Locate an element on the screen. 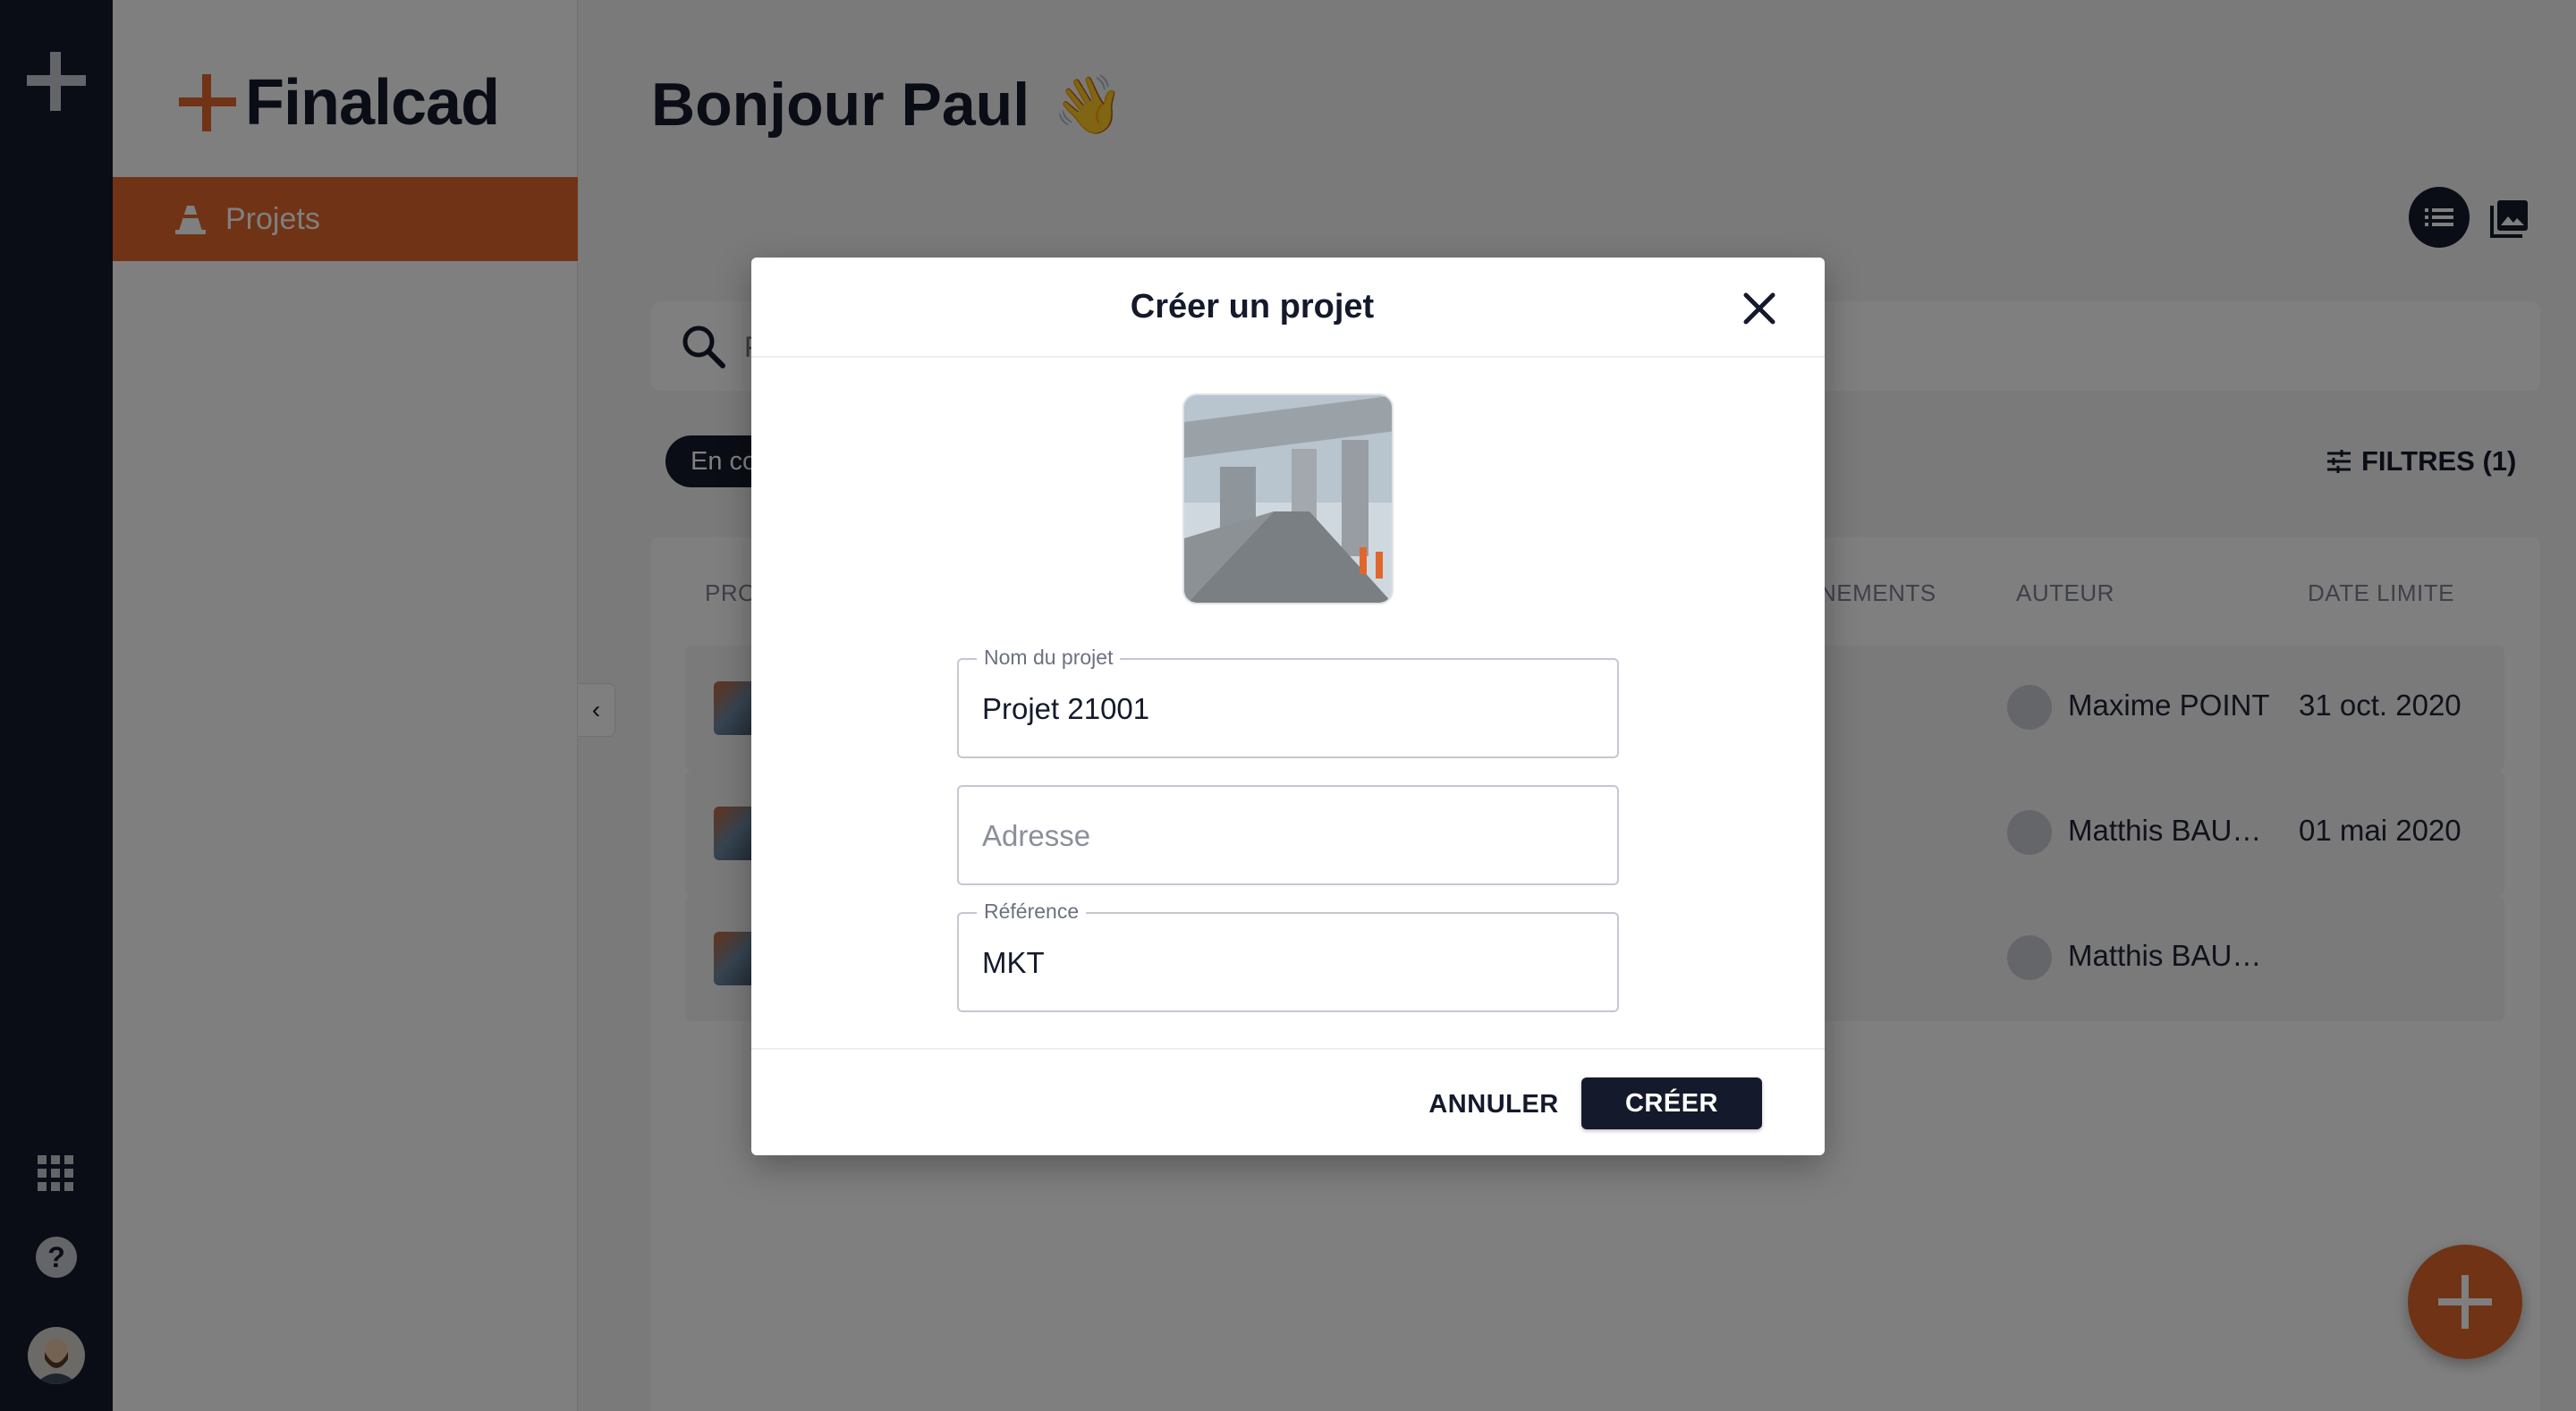 The height and width of the screenshot is (1411, 2576). address-input is located at coordinates (1286, 836).